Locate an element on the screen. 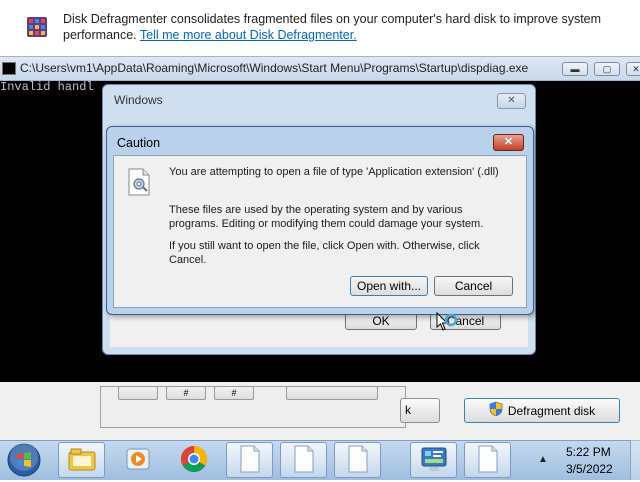  taskbar-chrome is located at coordinates (193, 460).